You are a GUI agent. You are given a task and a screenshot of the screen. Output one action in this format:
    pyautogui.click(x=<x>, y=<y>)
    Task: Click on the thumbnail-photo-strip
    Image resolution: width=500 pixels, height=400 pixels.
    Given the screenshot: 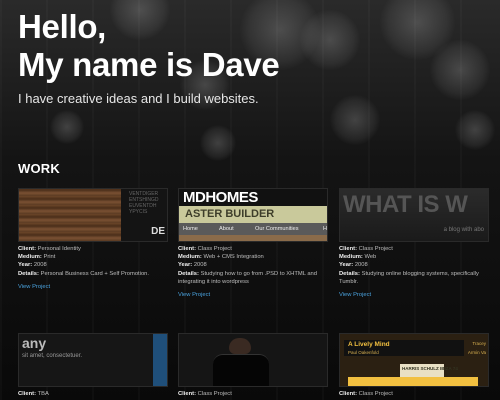 What is the action you would take?
    pyautogui.click(x=253, y=238)
    